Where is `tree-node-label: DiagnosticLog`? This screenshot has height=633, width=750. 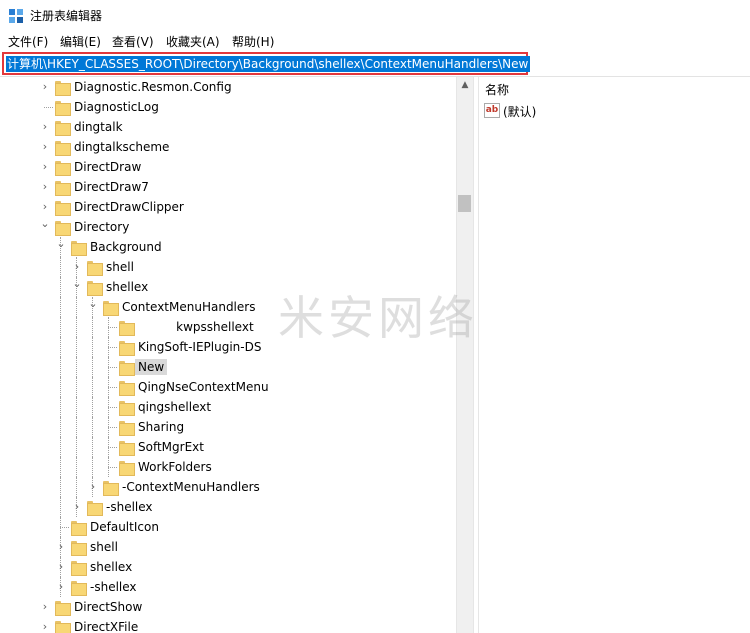
tree-node-label: DiagnosticLog is located at coordinates (116, 107).